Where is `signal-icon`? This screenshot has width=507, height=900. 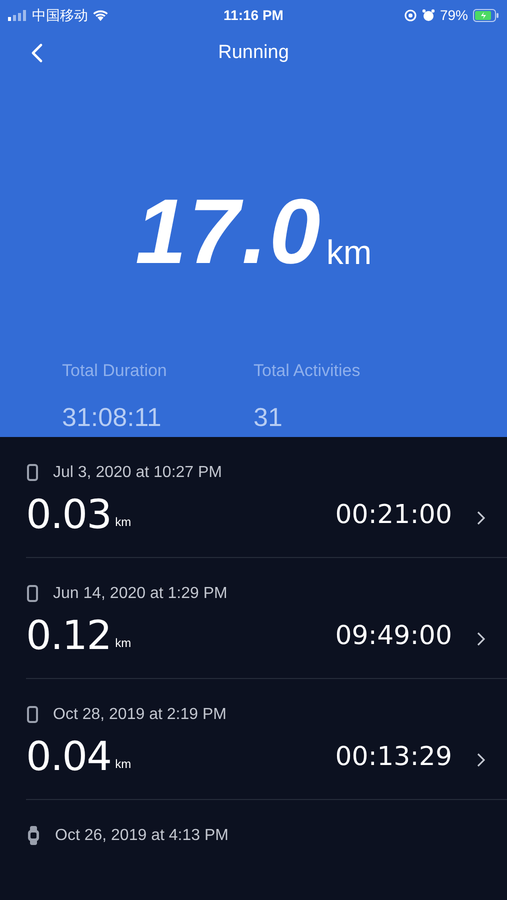 signal-icon is located at coordinates (18, 15).